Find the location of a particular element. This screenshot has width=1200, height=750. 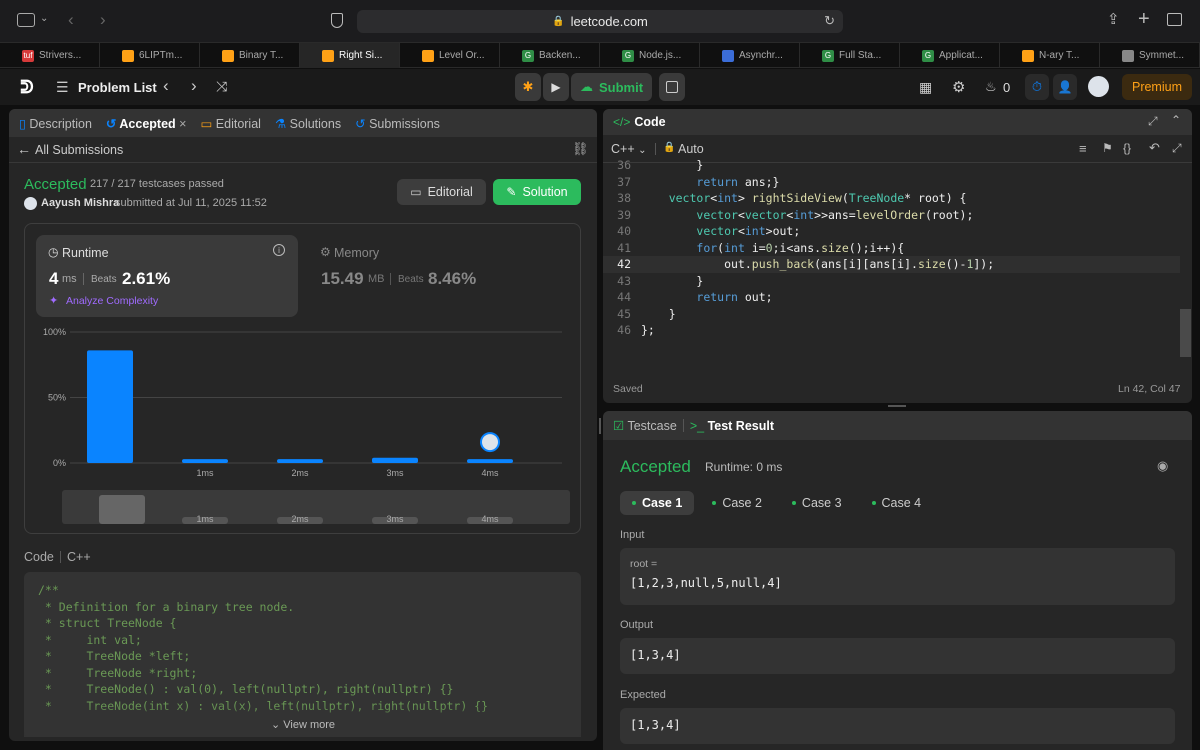

editor-line: 36 } is located at coordinates (891, 165).